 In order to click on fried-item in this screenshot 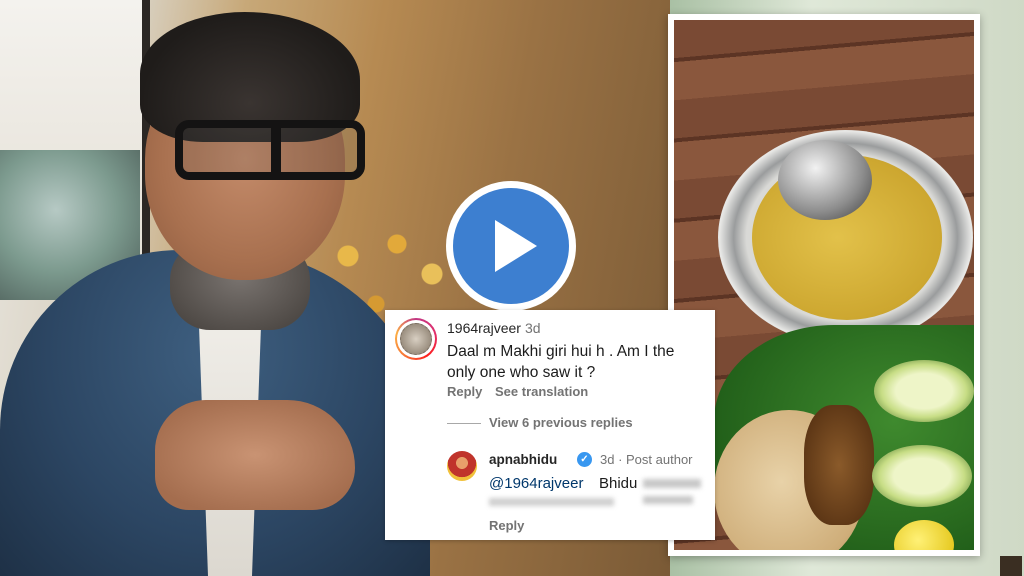, I will do `click(839, 465)`.